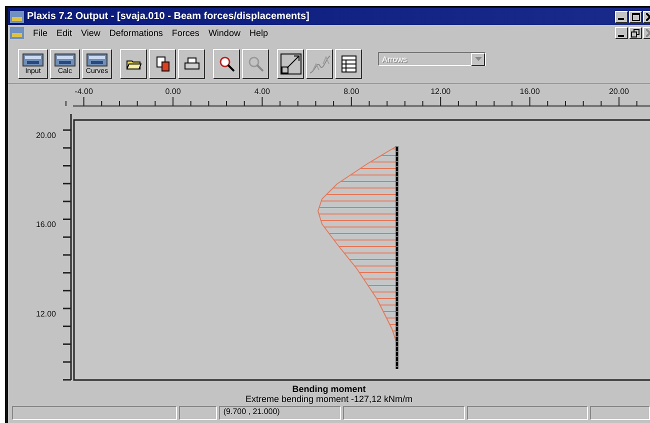 The image size is (650, 423). I want to click on resize-icon, so click(291, 64).